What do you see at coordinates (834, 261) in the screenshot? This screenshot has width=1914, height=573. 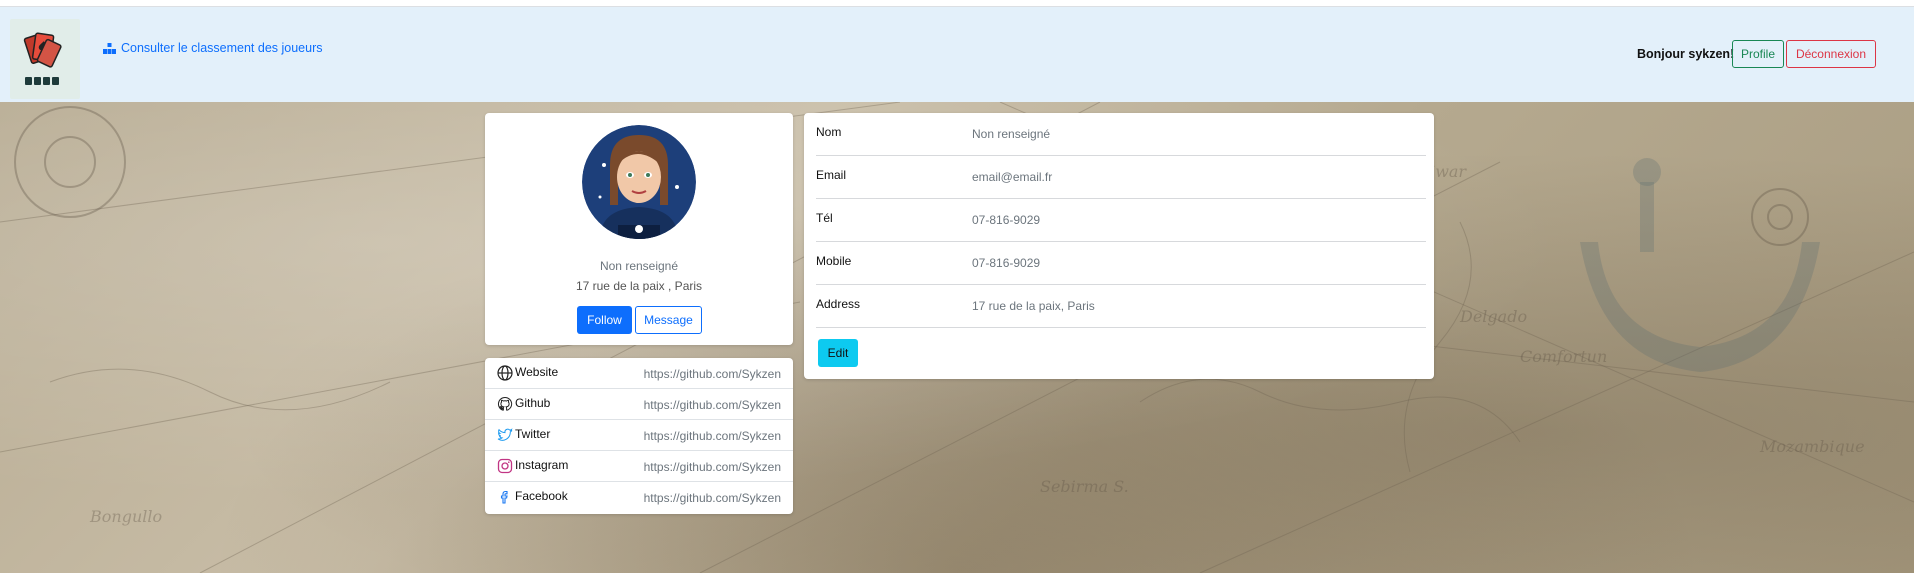 I see `detail-label: Mobile` at bounding box center [834, 261].